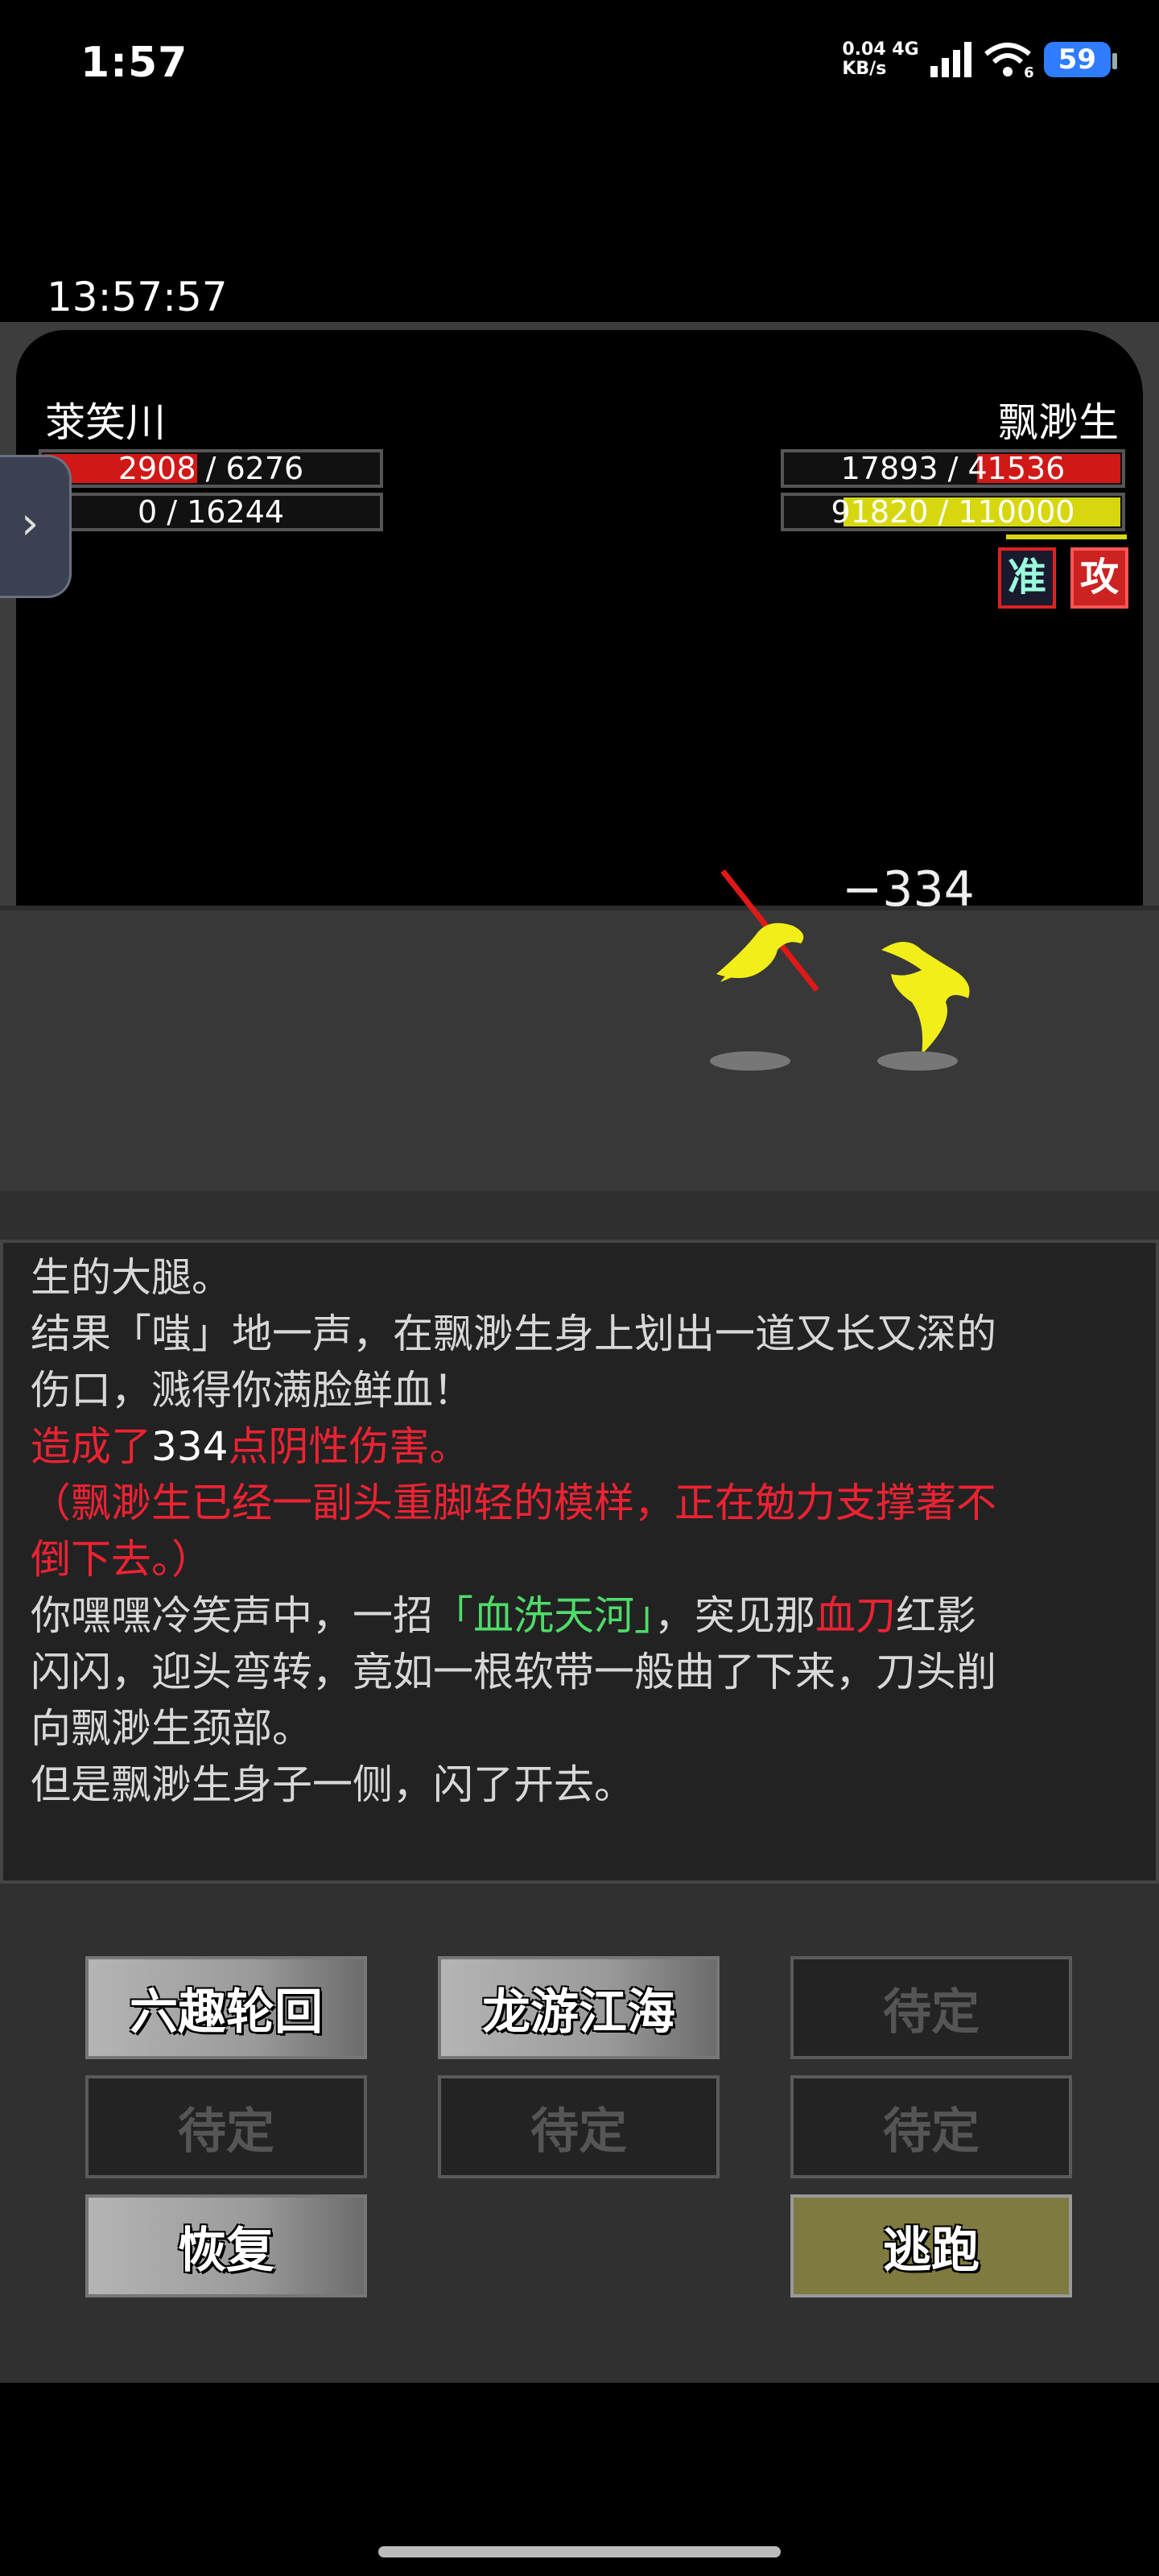 This screenshot has width=1159, height=2576. What do you see at coordinates (190, 1446) in the screenshot?
I see `log-segment: 334` at bounding box center [190, 1446].